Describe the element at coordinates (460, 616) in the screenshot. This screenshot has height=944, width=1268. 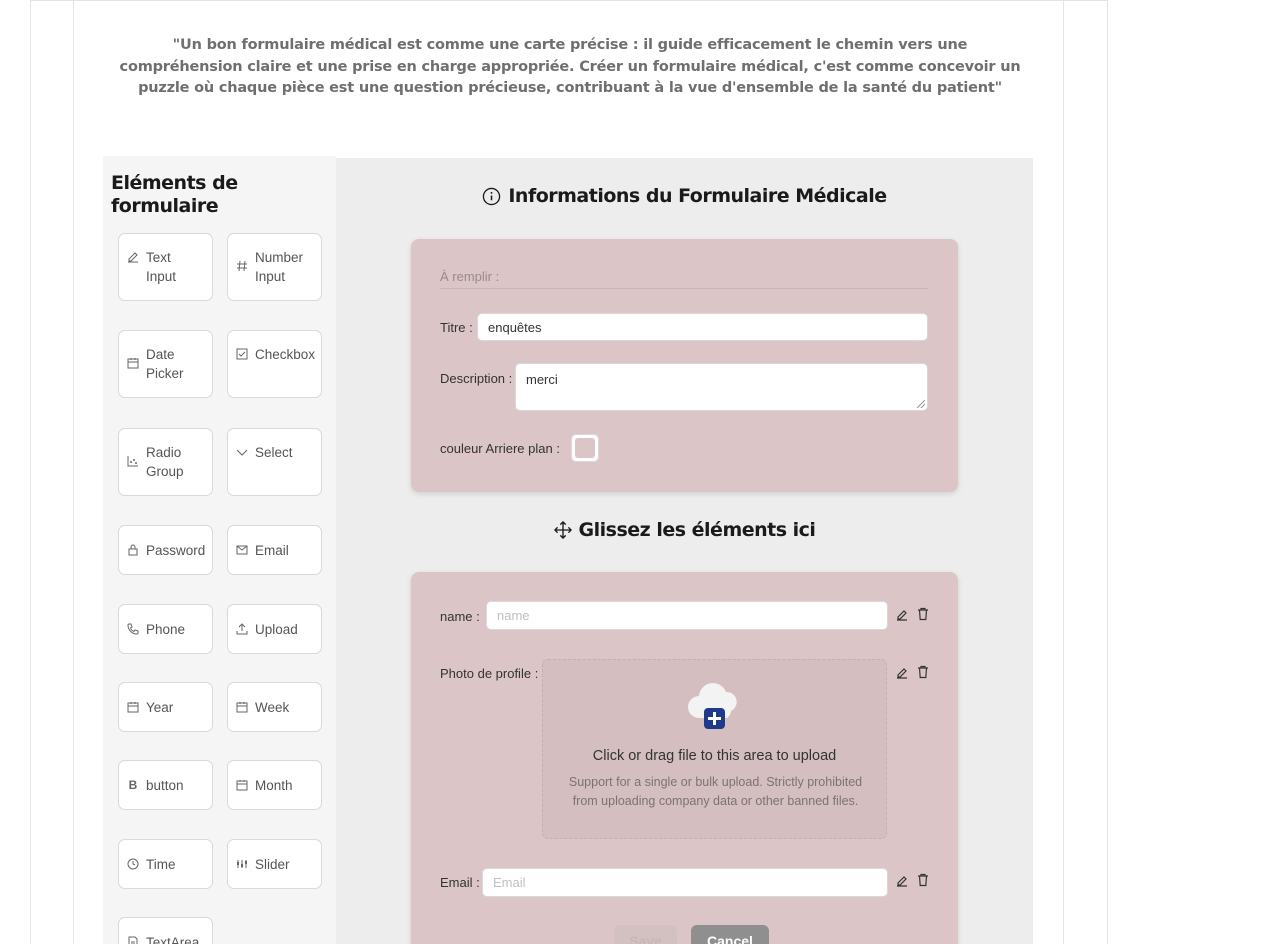
I see `name-label: name :` at that location.